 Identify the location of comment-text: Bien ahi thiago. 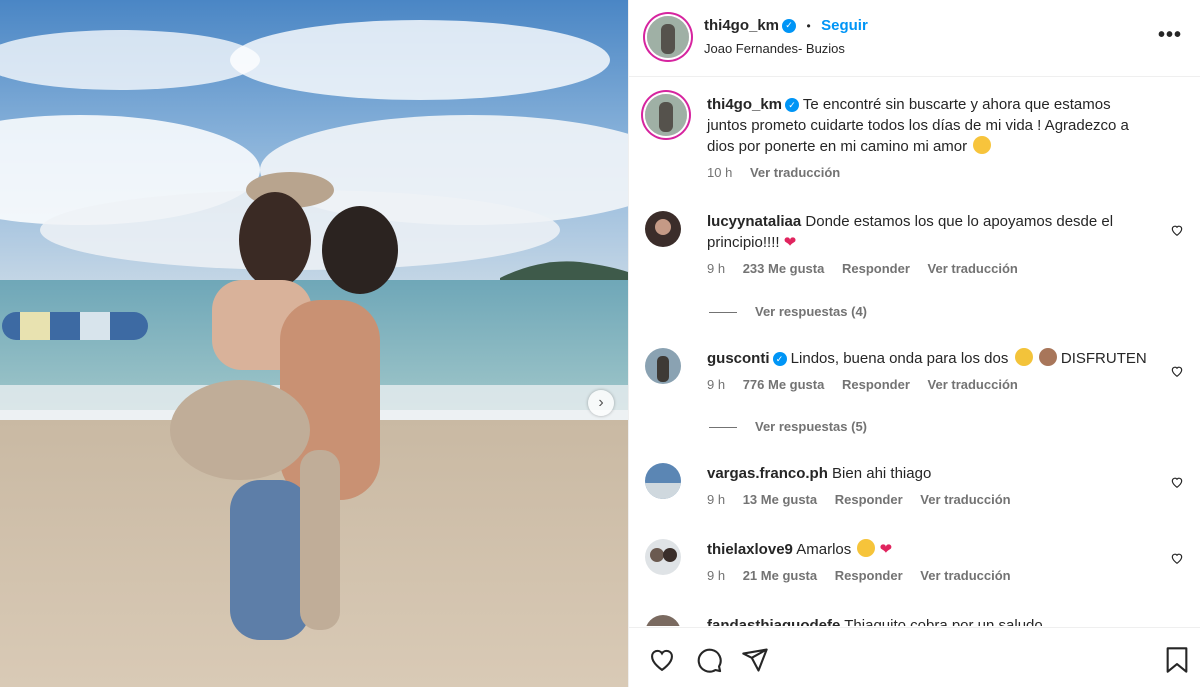
(882, 473).